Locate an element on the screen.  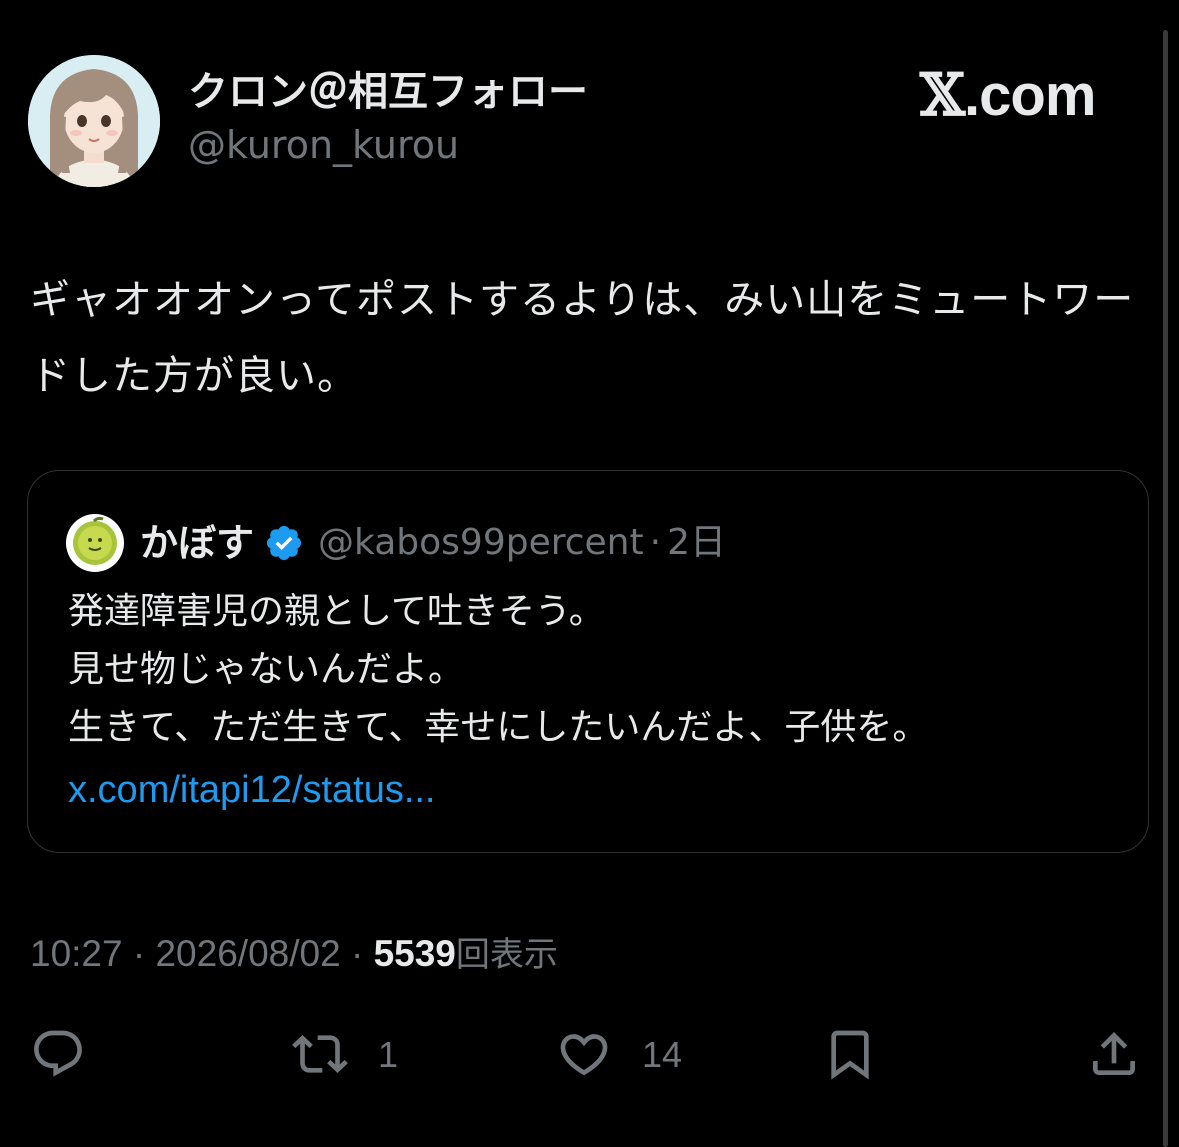
post-date: 2026/08/02 is located at coordinates (247, 953).